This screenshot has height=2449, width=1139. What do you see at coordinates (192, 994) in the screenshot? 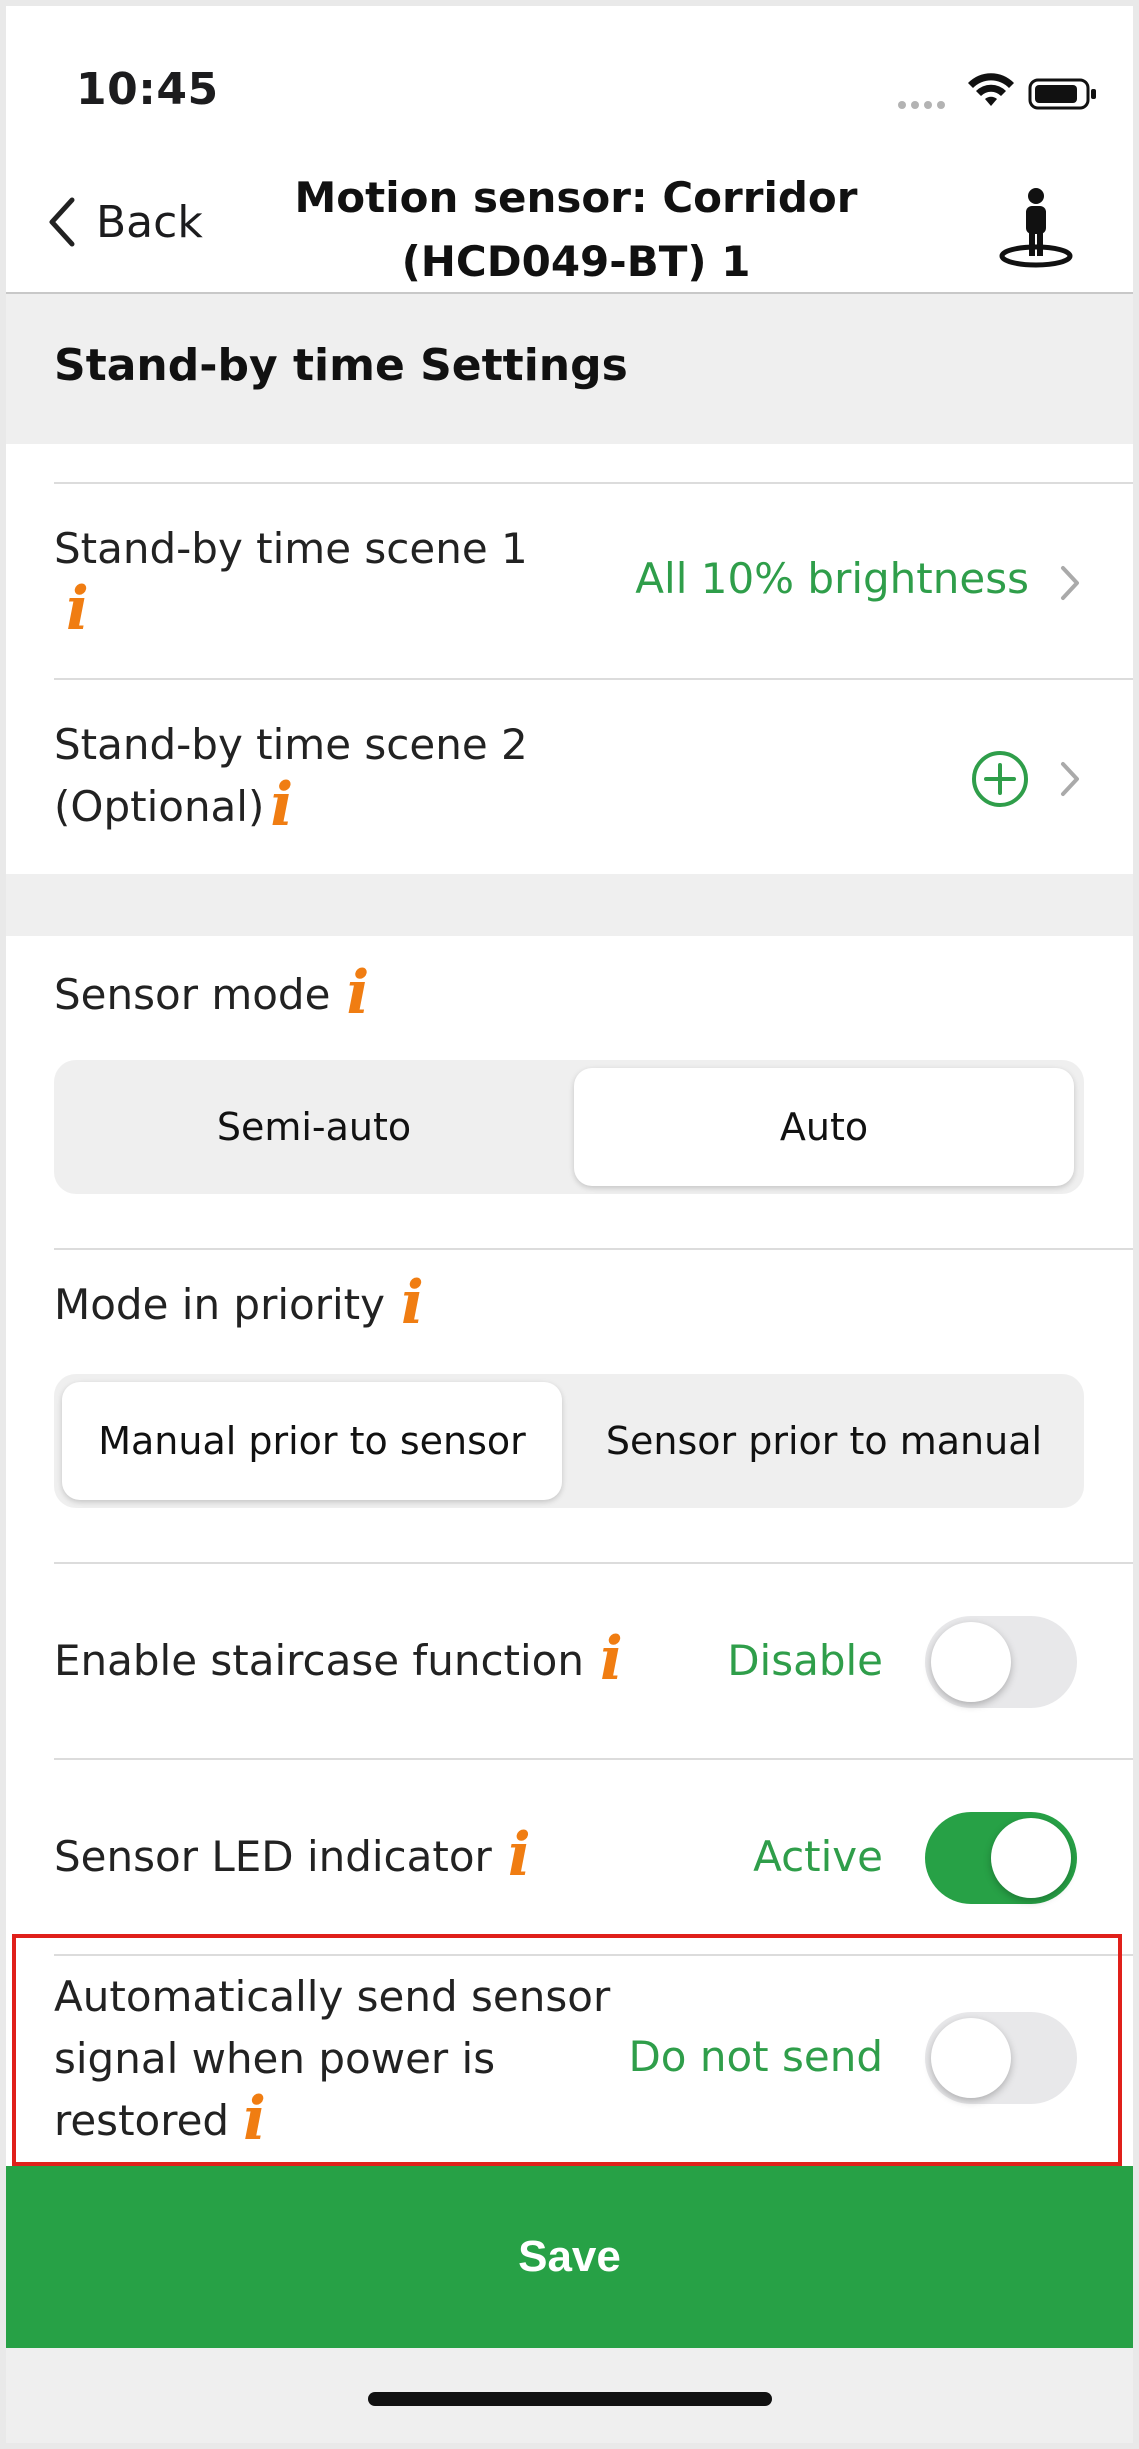
I see `sensor-mode-text: Sensor mode` at bounding box center [192, 994].